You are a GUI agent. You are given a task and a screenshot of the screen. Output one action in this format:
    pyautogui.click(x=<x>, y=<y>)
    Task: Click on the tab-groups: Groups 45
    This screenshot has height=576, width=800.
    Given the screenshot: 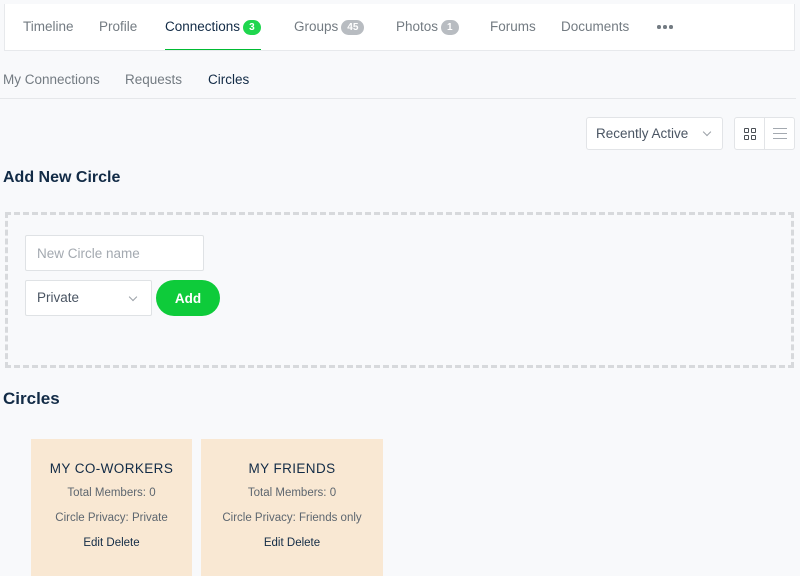 What is the action you would take?
    pyautogui.click(x=329, y=27)
    